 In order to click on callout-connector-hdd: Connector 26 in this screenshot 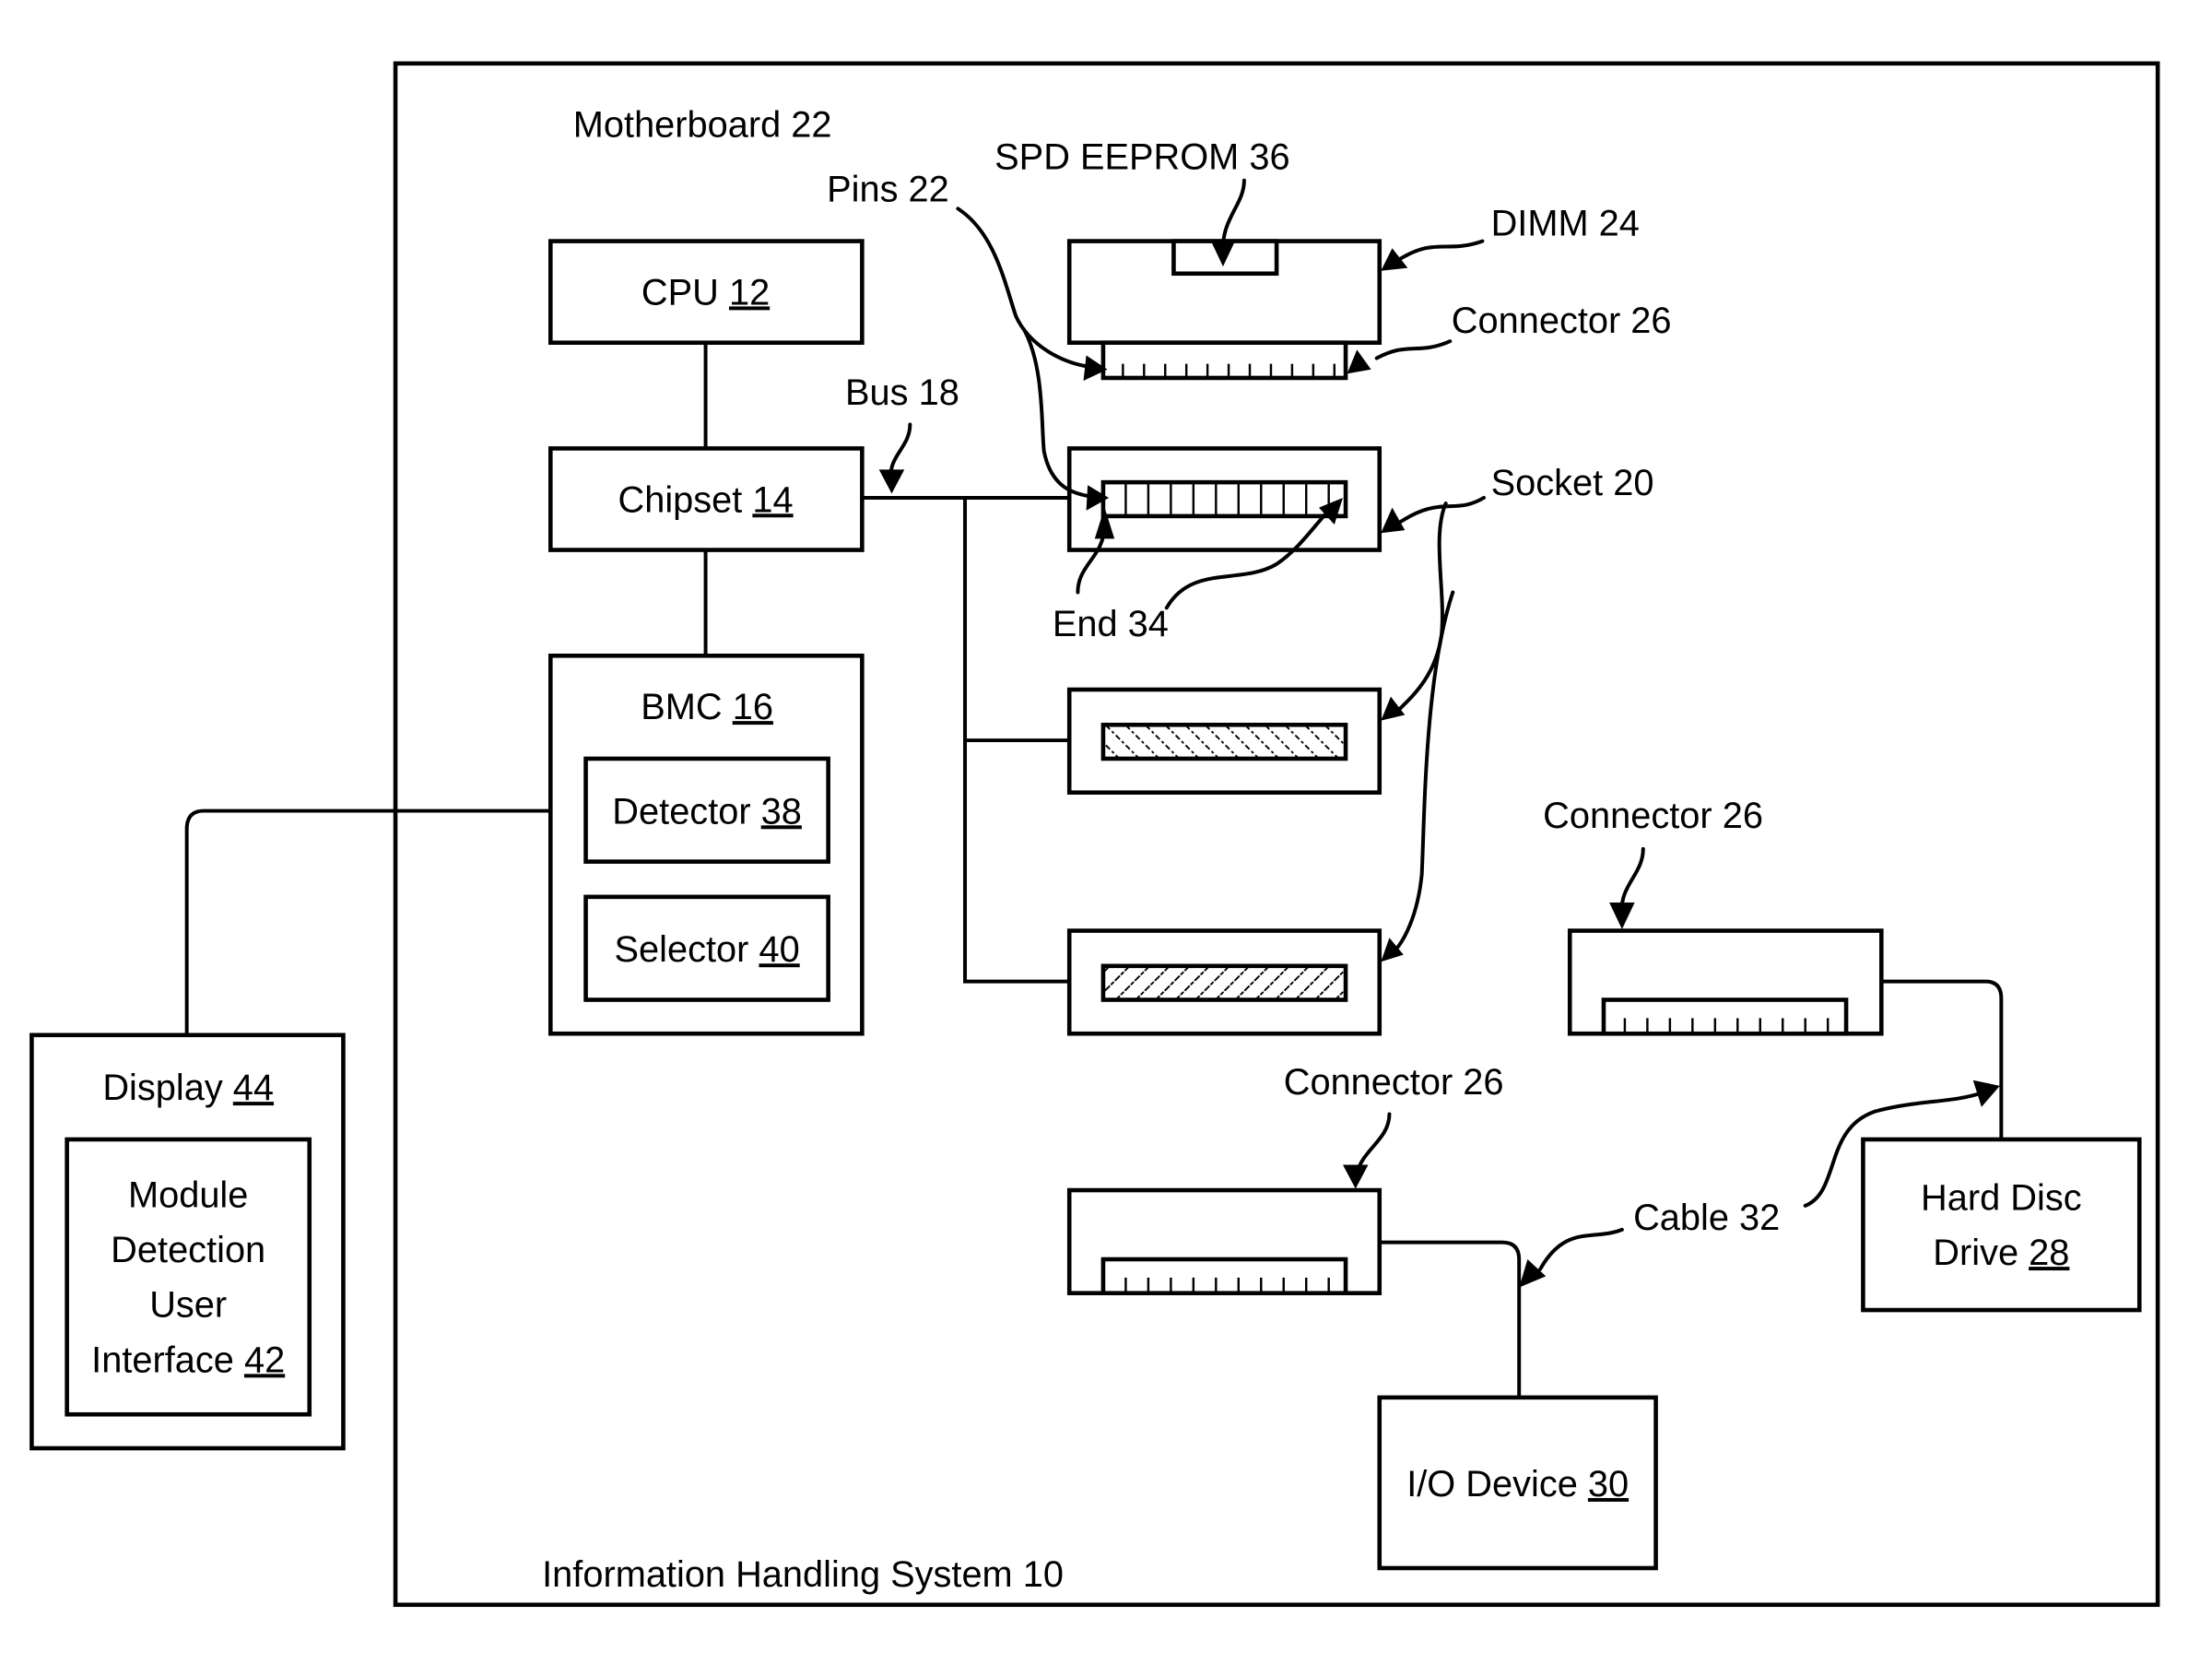, I will do `click(1653, 816)`.